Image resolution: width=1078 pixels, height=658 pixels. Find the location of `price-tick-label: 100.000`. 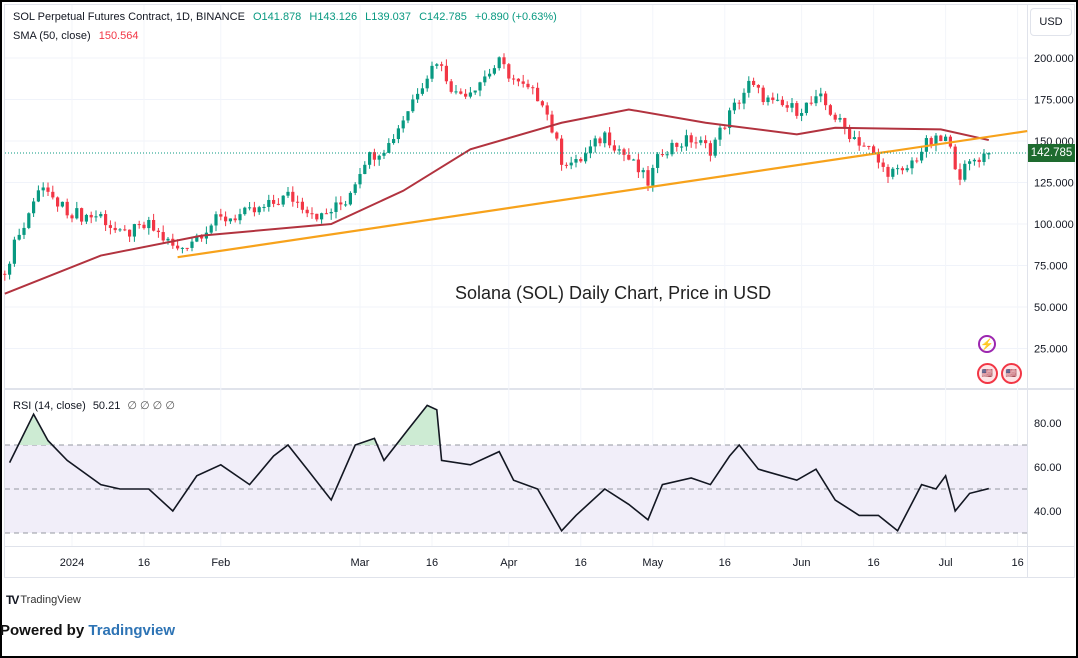

price-tick-label: 100.000 is located at coordinates (1054, 225).